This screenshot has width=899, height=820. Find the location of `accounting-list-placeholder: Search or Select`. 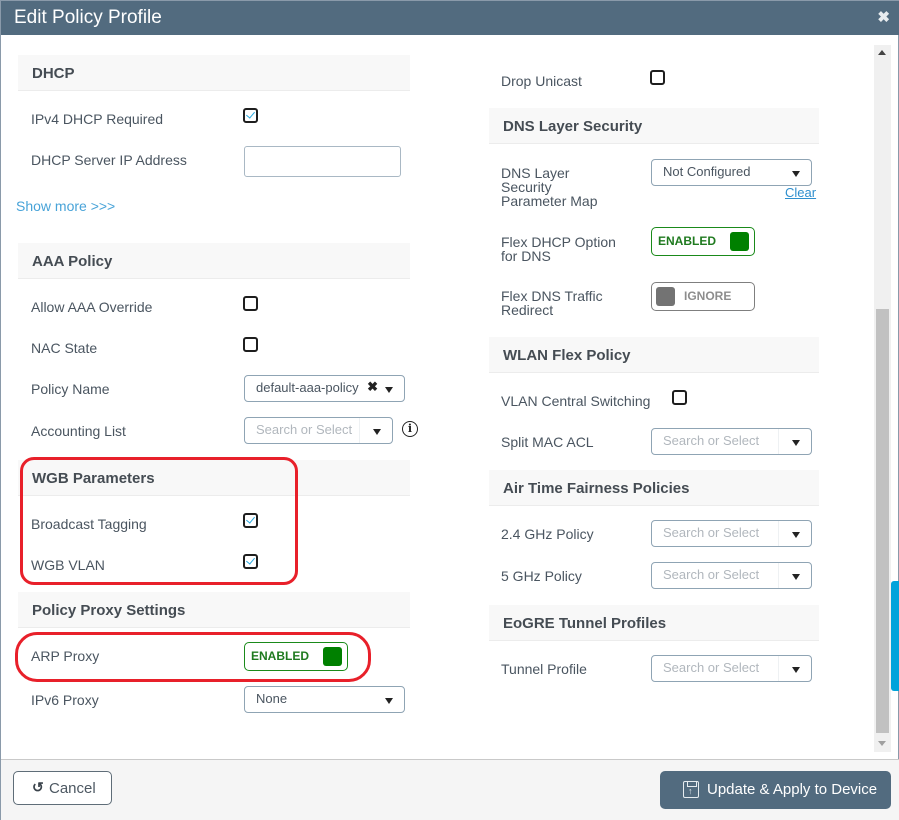

accounting-list-placeholder: Search or Select is located at coordinates (304, 429).